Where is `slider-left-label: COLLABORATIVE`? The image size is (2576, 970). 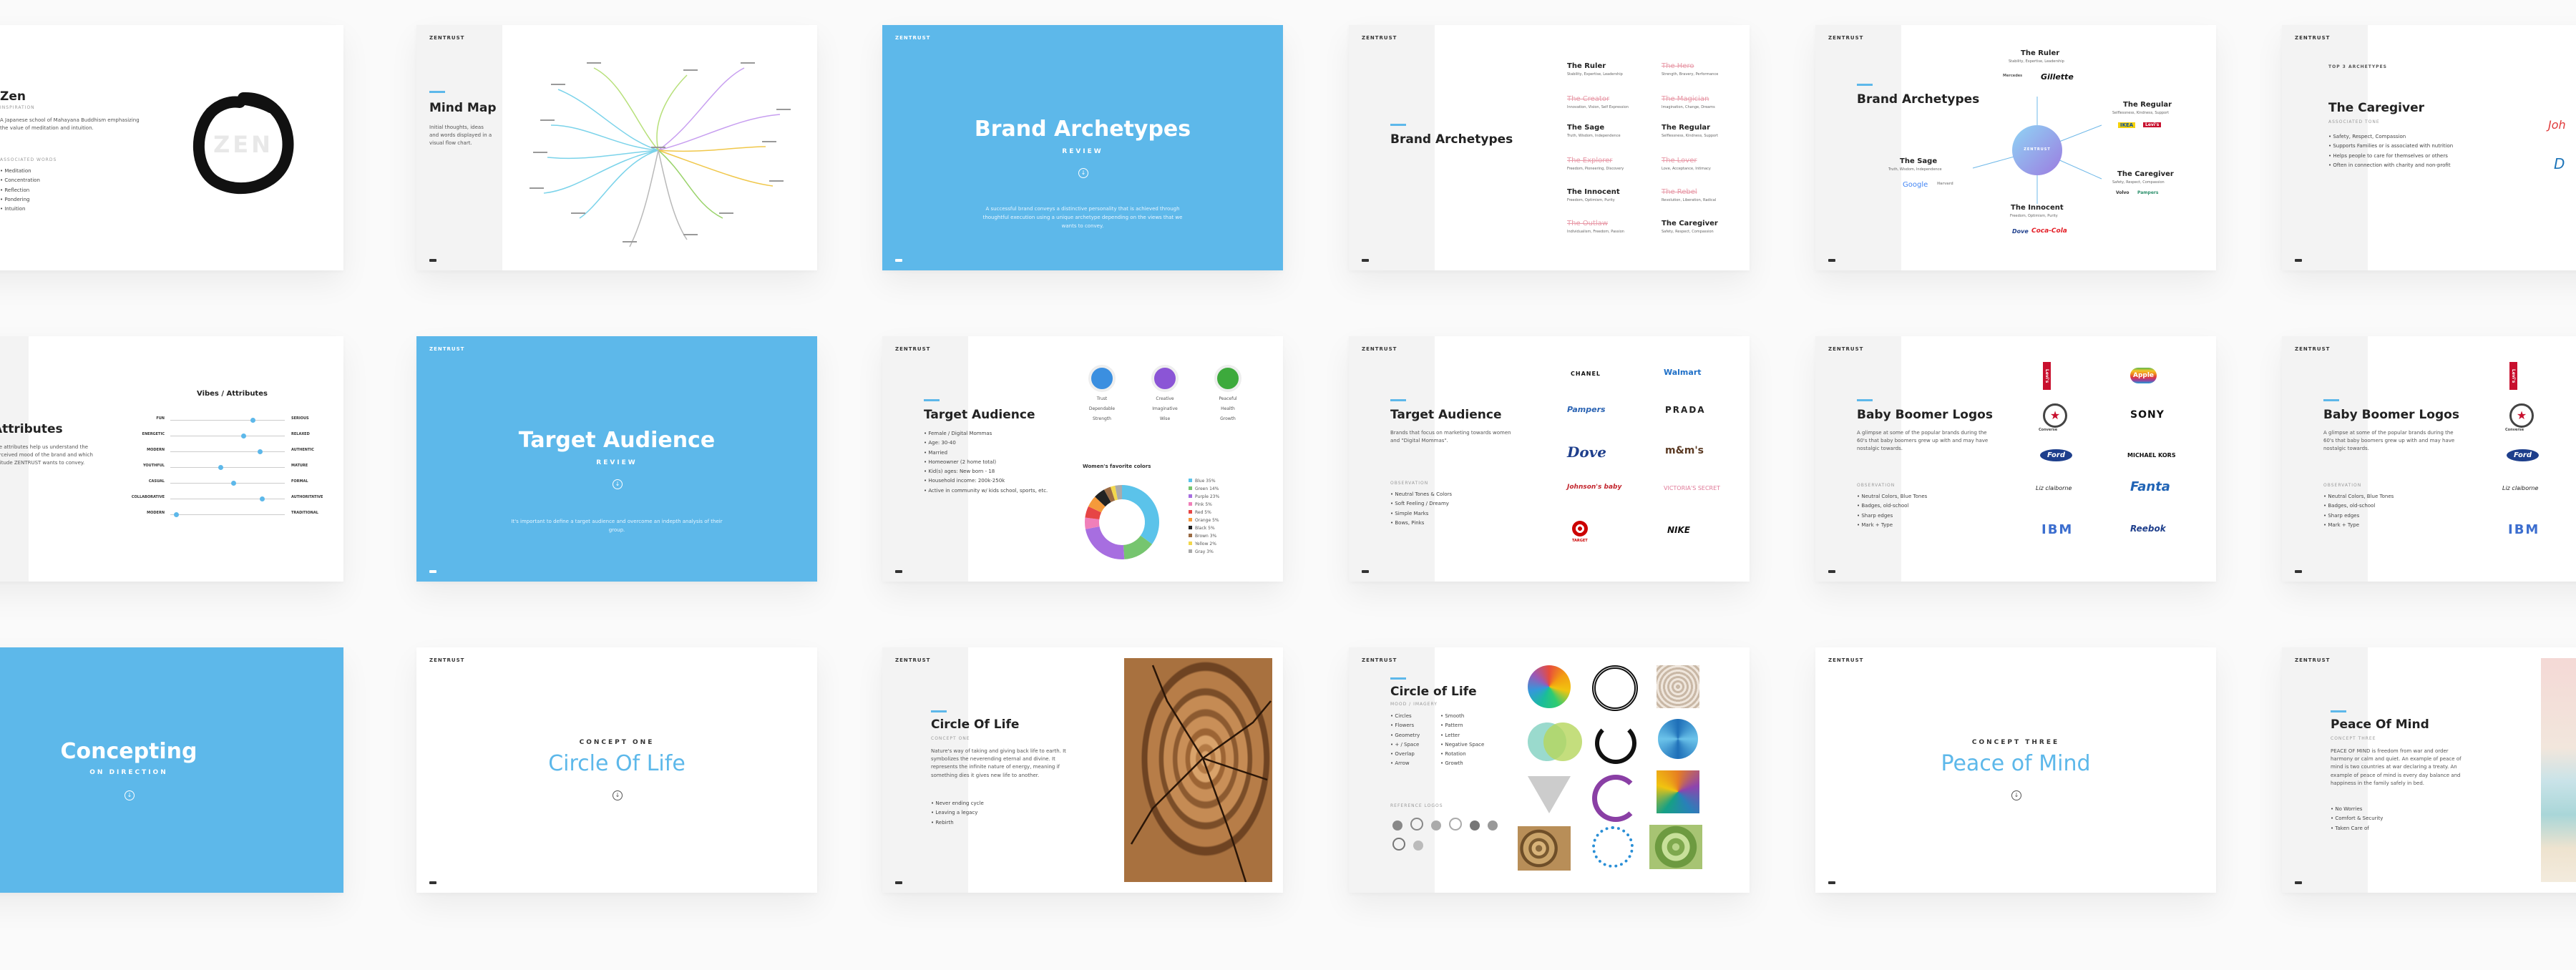
slider-left-label: COLLABORATIVE is located at coordinates (148, 497).